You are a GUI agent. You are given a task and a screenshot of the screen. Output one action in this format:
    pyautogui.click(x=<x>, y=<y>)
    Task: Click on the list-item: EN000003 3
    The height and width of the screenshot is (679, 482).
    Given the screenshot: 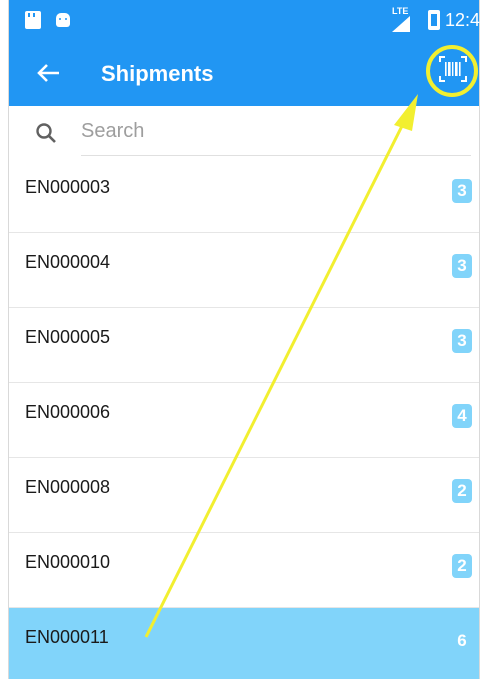 What is the action you would take?
    pyautogui.click(x=244, y=195)
    